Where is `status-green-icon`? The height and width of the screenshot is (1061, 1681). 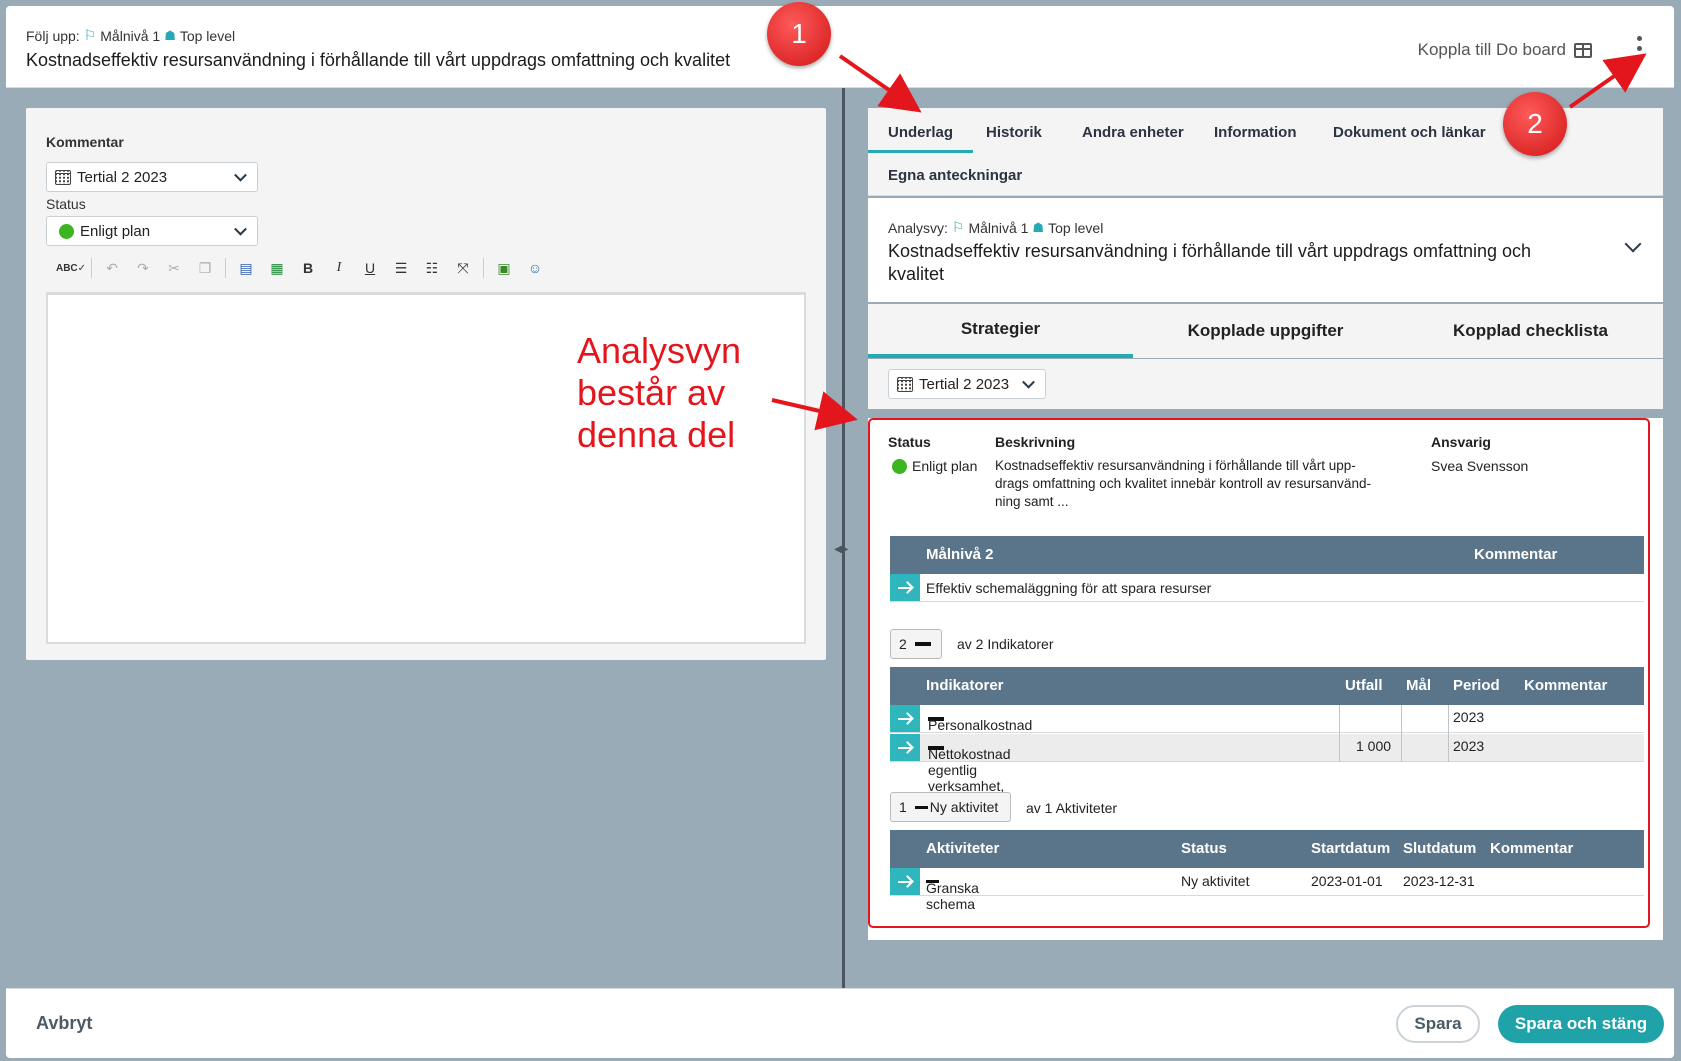 status-green-icon is located at coordinates (66, 231).